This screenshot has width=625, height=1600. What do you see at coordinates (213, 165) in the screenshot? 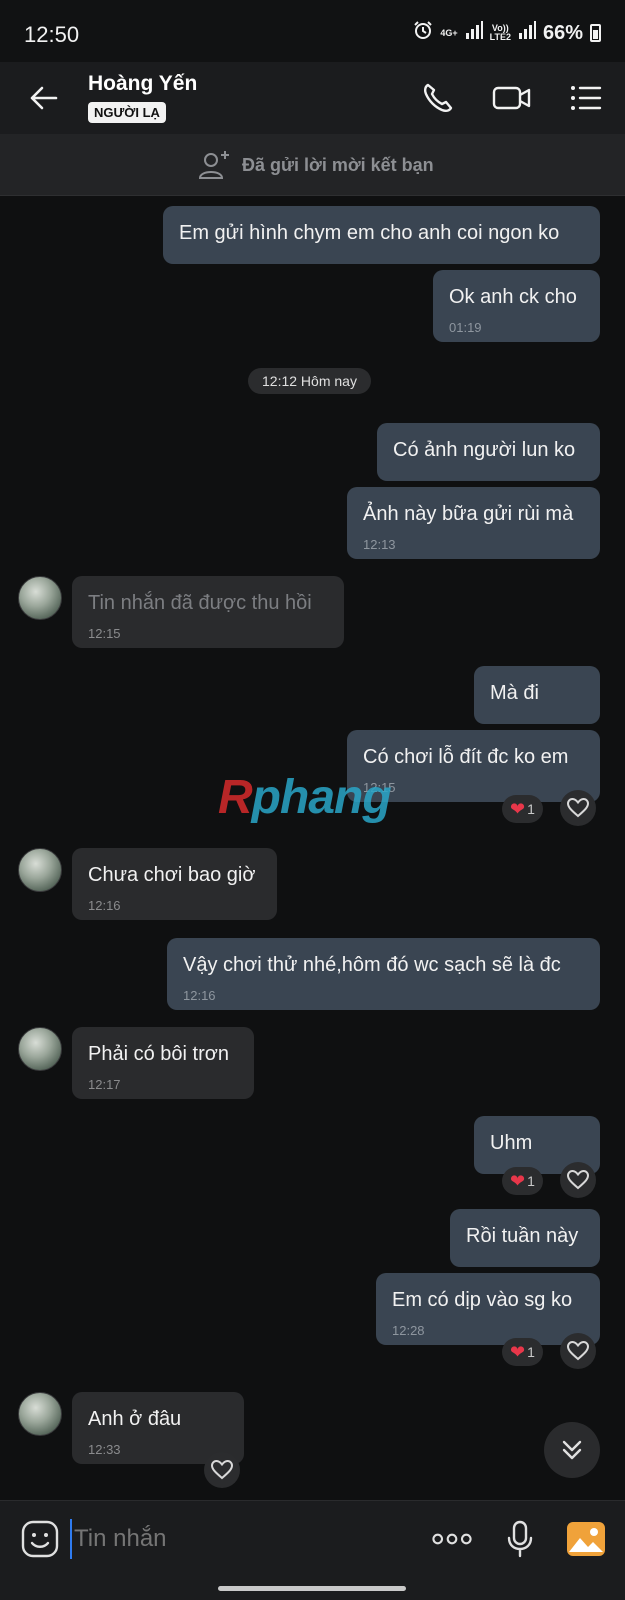
I see `add-friend-icon` at bounding box center [213, 165].